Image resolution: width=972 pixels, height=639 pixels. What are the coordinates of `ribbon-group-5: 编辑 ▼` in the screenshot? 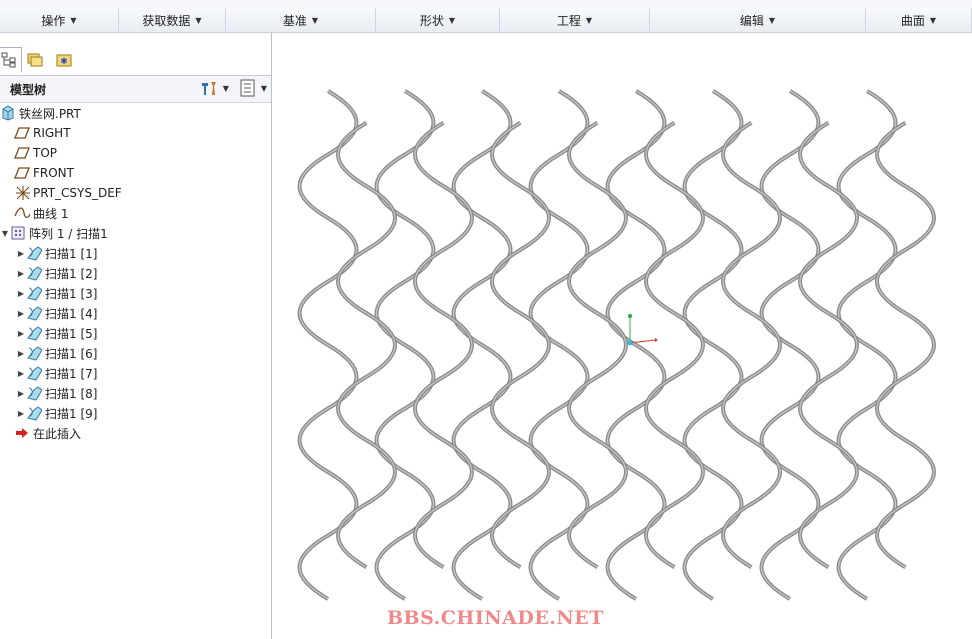 It's located at (758, 20).